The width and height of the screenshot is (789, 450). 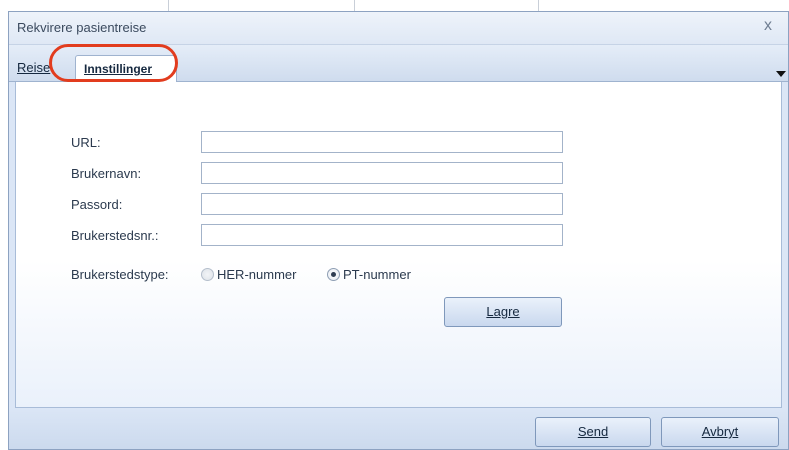 I want to click on radio-her-nummer: HER-nummer, so click(x=248, y=275).